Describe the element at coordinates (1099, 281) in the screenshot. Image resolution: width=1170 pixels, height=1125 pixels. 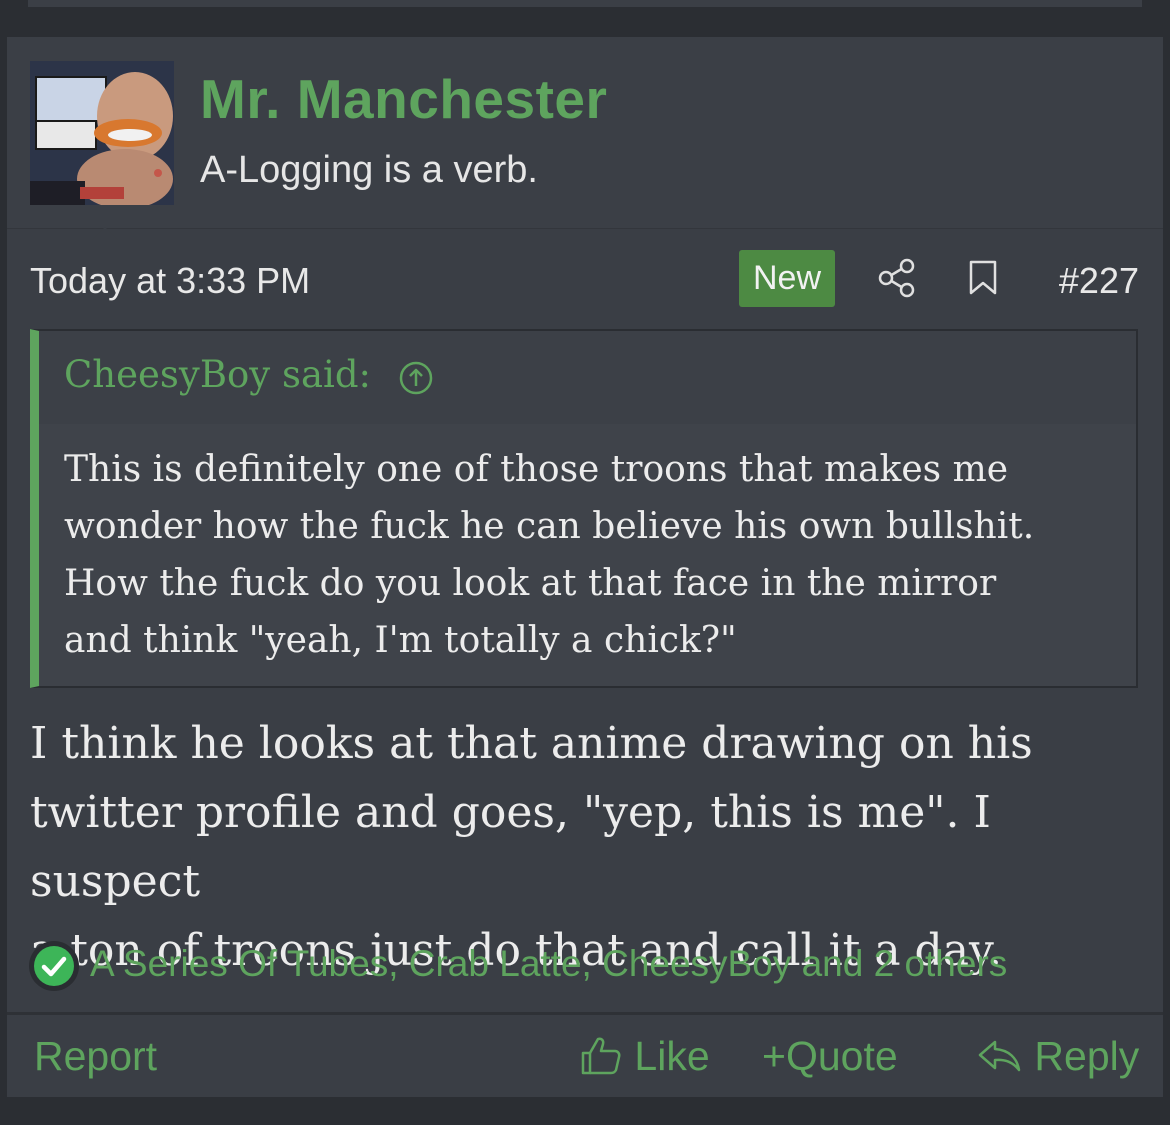
I see `post-number: #227` at that location.